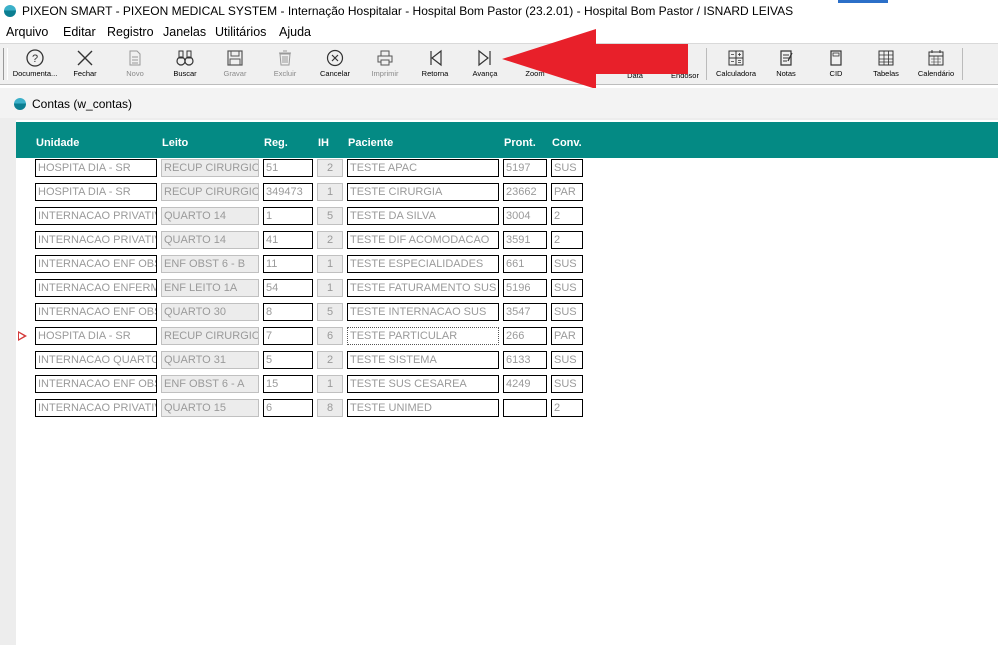  Describe the element at coordinates (525, 360) in the screenshot. I see `cell-pront: 6133` at that location.